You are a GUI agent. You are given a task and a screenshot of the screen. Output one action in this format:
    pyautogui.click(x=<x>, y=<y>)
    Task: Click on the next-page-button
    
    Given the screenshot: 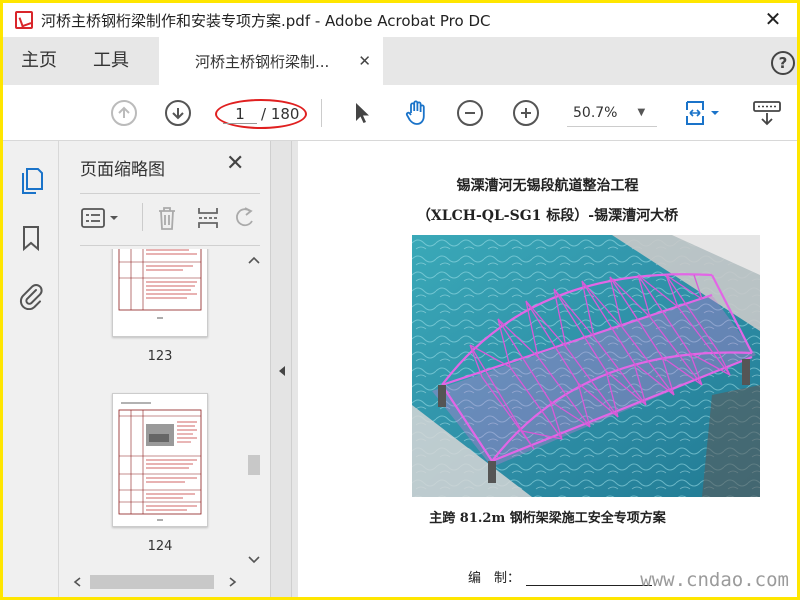 What is the action you would take?
    pyautogui.click(x=178, y=113)
    